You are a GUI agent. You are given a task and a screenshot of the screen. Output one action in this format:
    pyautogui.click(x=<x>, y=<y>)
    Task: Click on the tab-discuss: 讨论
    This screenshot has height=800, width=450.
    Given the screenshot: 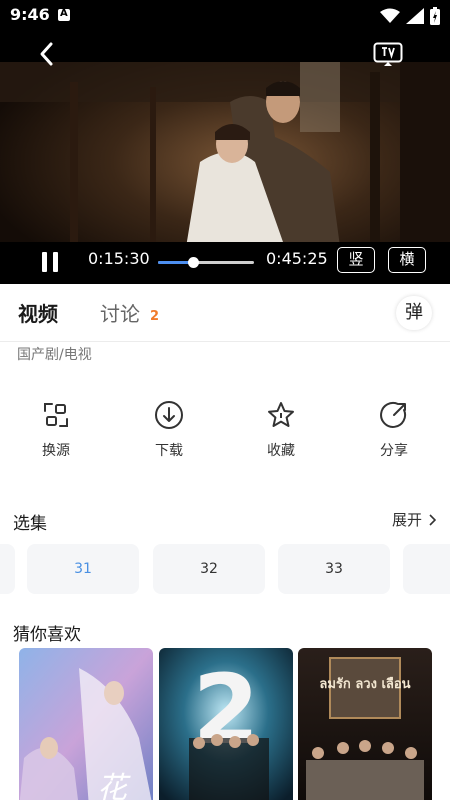 What is the action you would take?
    pyautogui.click(x=120, y=312)
    